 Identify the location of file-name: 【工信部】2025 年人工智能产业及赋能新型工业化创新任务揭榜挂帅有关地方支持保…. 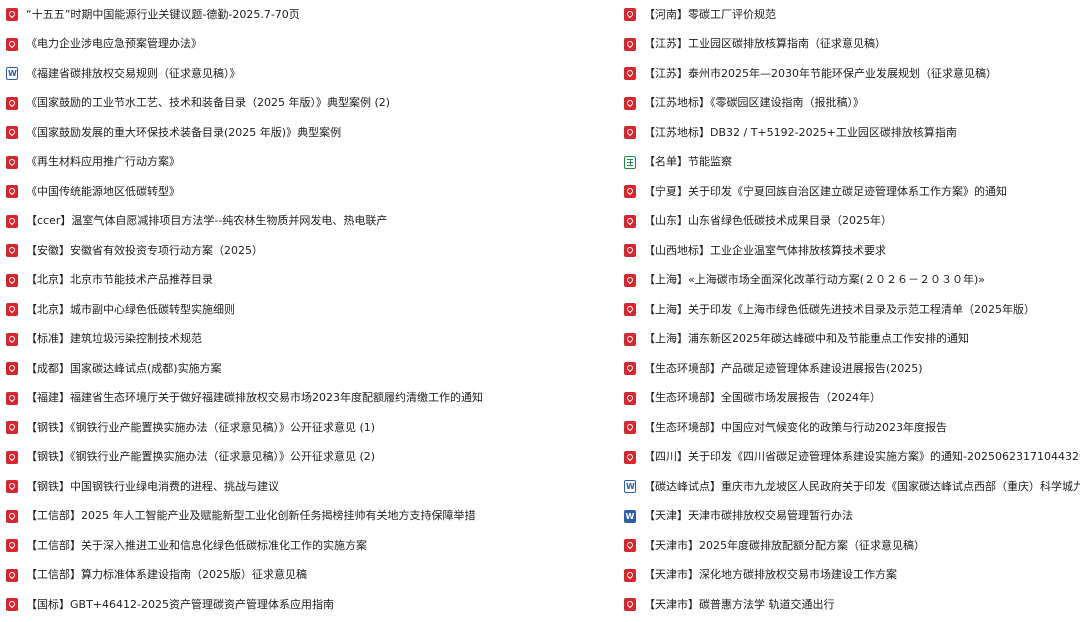
(251, 516).